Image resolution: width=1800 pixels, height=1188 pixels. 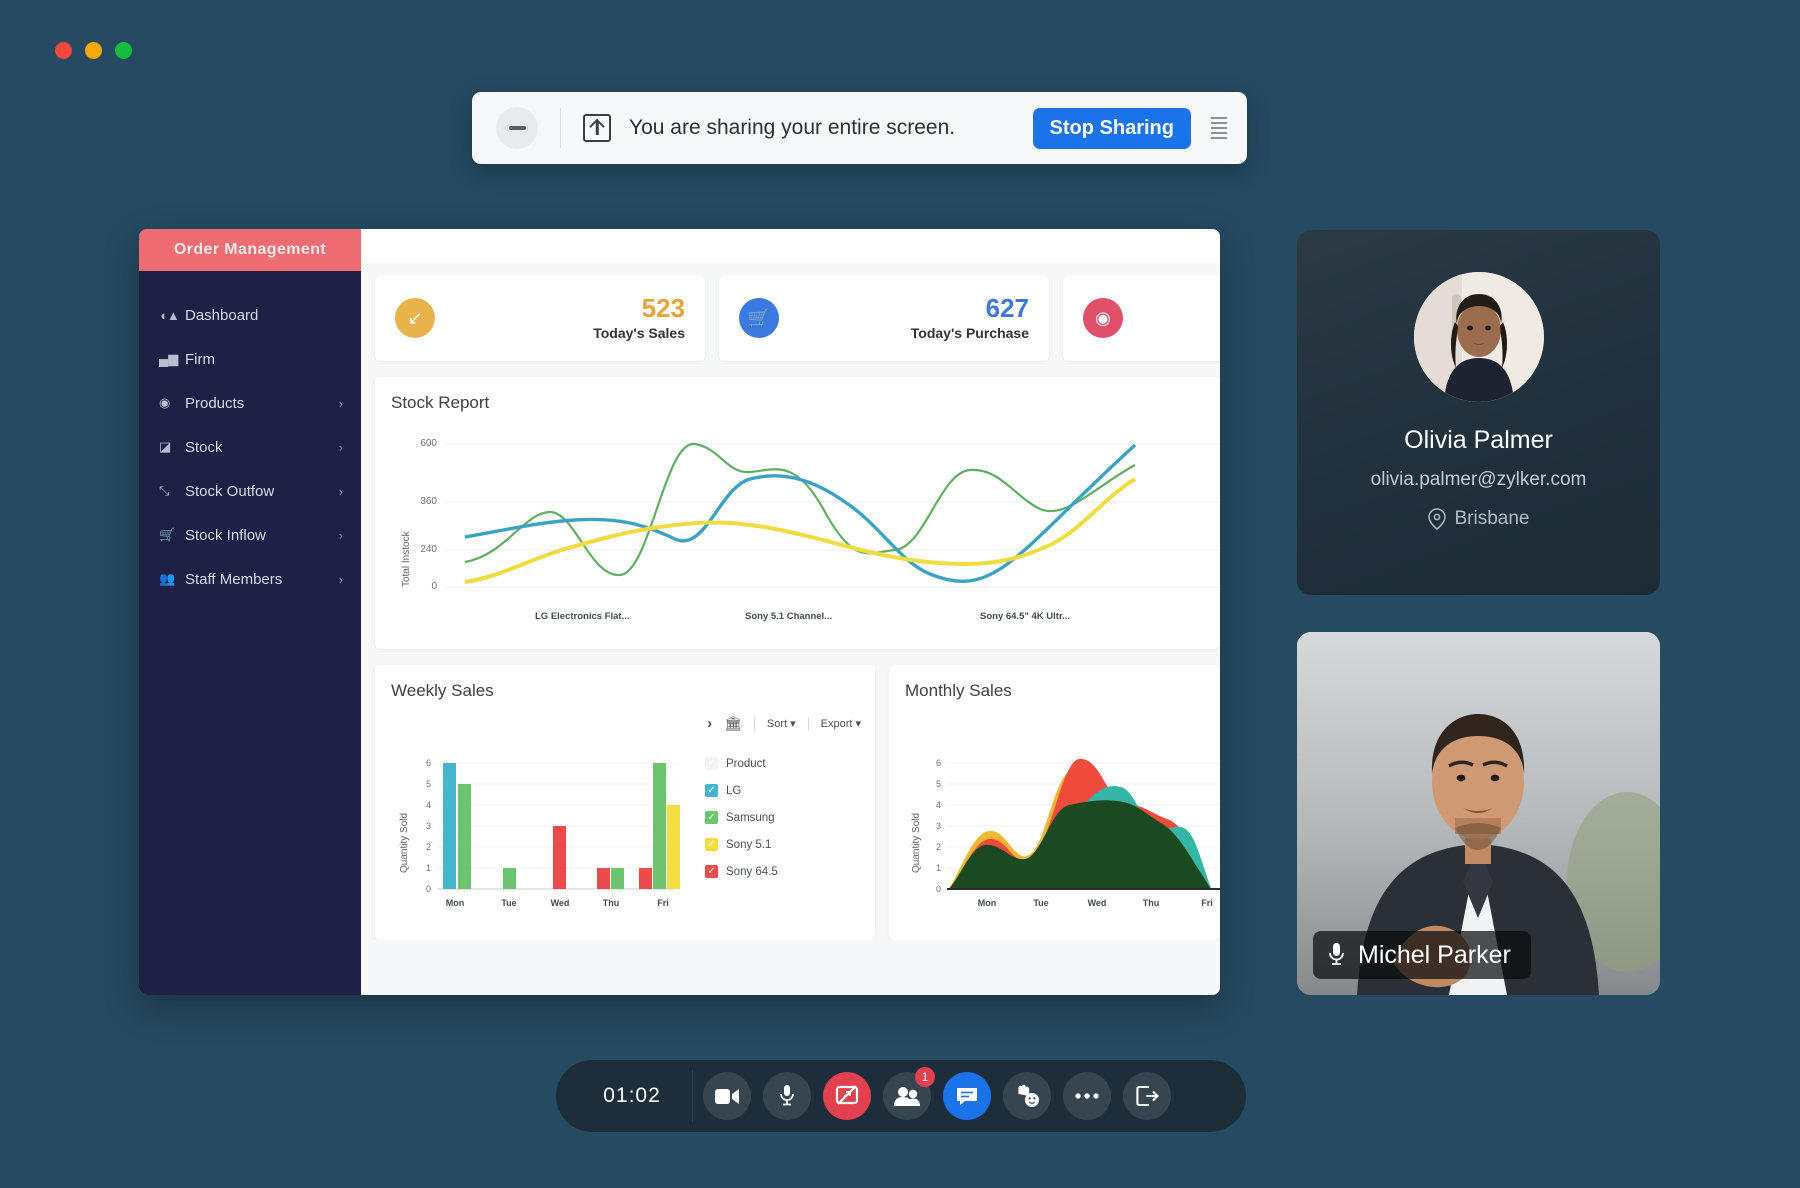 I want to click on microphone-icon, so click(x=1336, y=954).